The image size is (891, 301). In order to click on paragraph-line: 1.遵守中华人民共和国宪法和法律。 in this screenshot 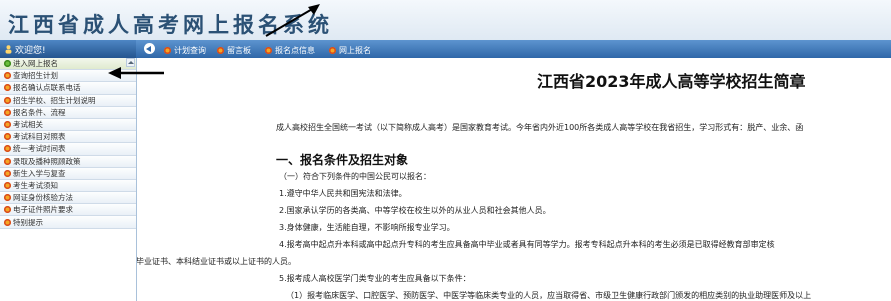, I will do `click(343, 193)`.